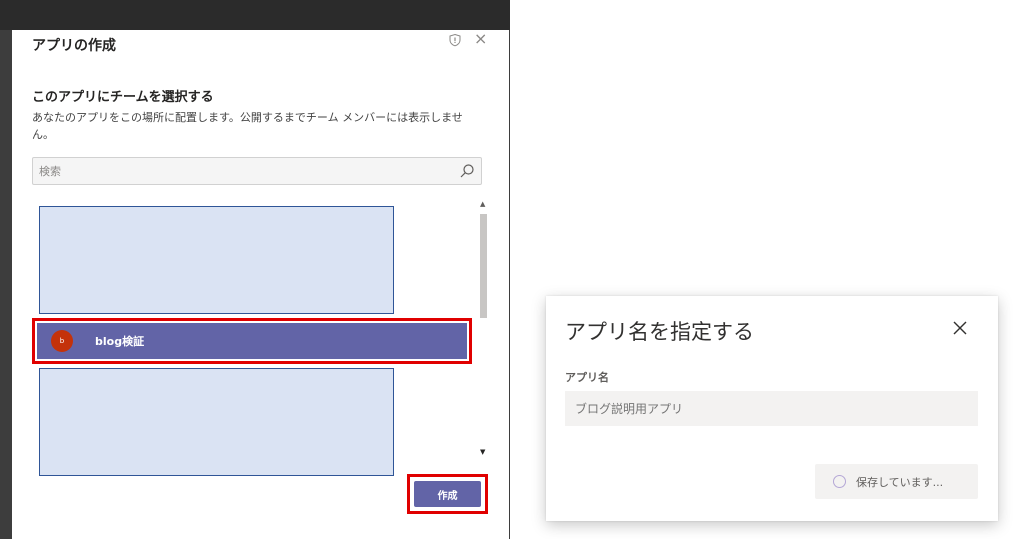 This screenshot has width=1024, height=539. What do you see at coordinates (216, 260) in the screenshot?
I see `team-list-placeholder-top` at bounding box center [216, 260].